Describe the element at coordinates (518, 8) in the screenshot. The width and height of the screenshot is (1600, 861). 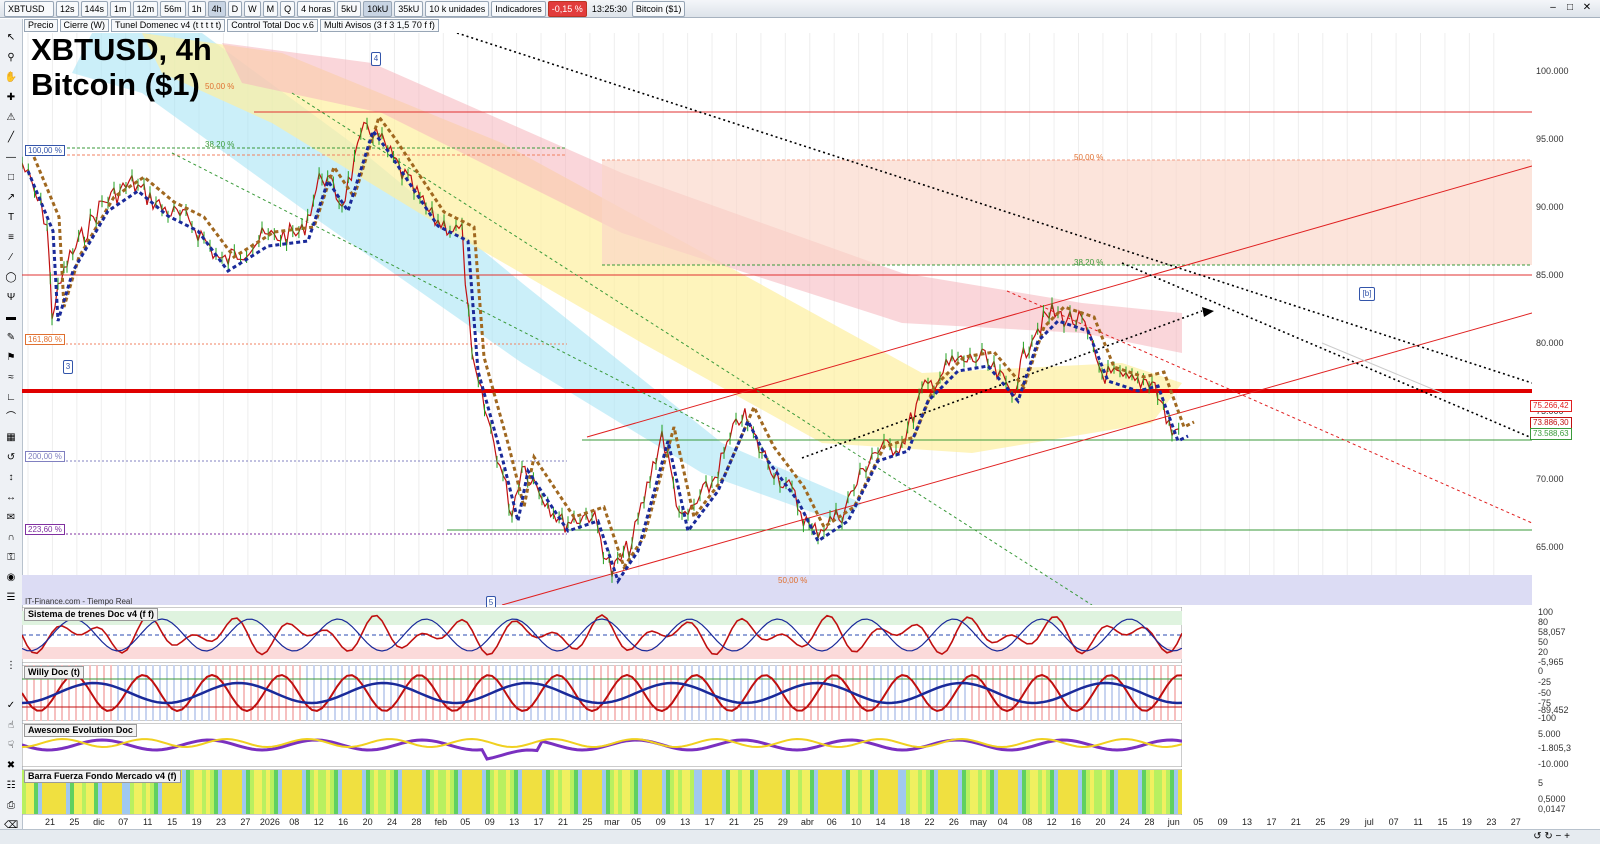
I see `indicators-button: Indicadores` at that location.